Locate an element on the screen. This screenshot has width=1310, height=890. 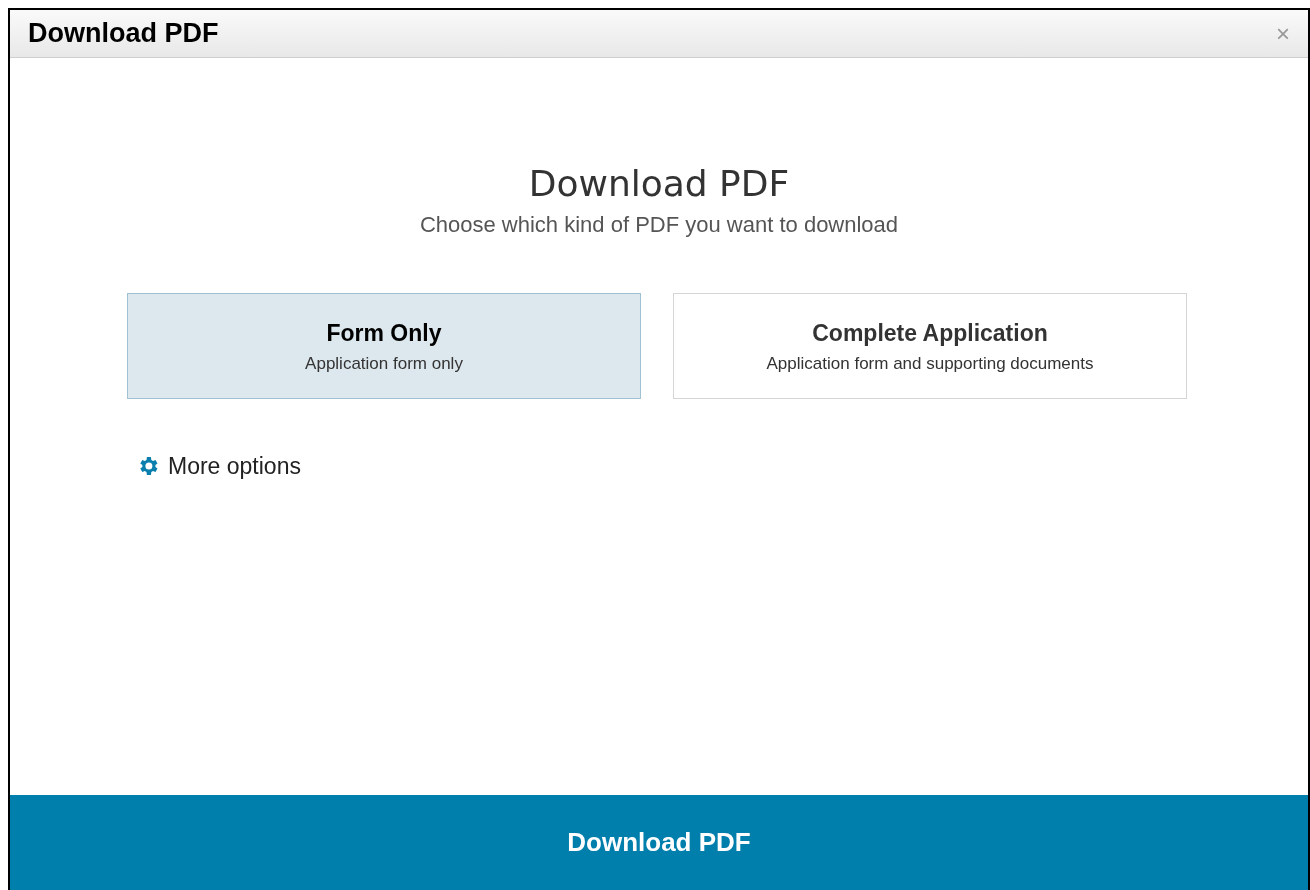
subtitle: Choose which kind of PDF you want to download is located at coordinates (659, 225).